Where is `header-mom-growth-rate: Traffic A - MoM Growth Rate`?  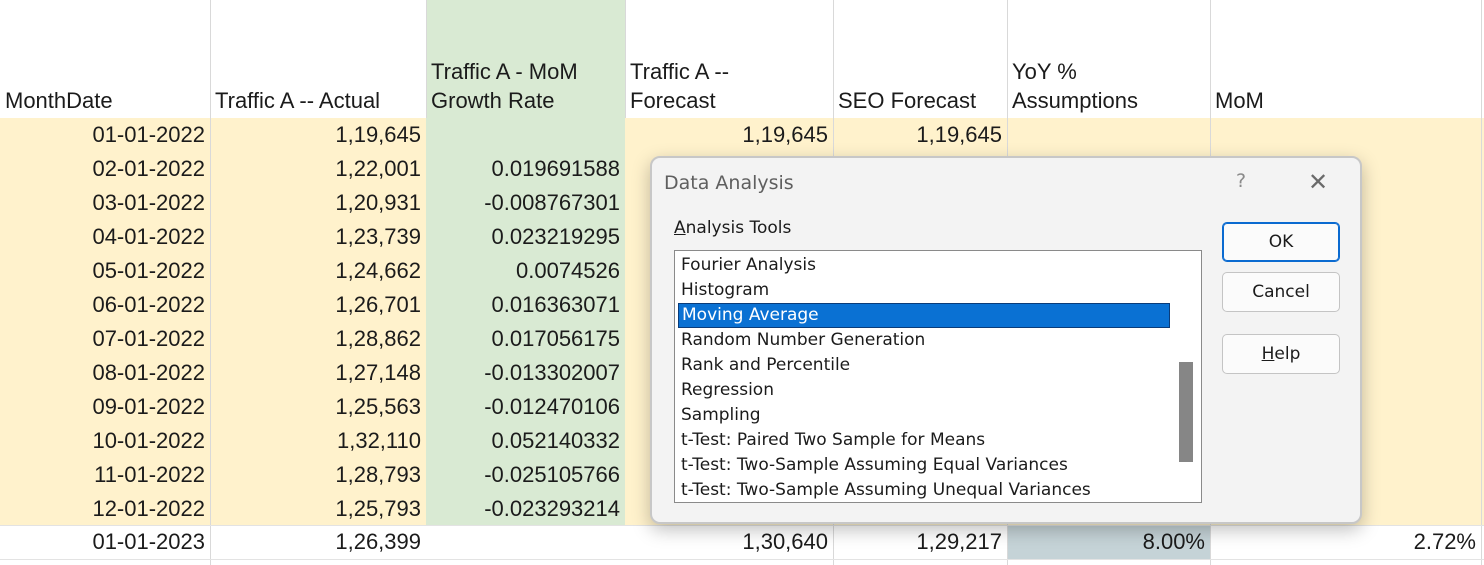 header-mom-growth-rate: Traffic A - MoM Growth Rate is located at coordinates (525, 86).